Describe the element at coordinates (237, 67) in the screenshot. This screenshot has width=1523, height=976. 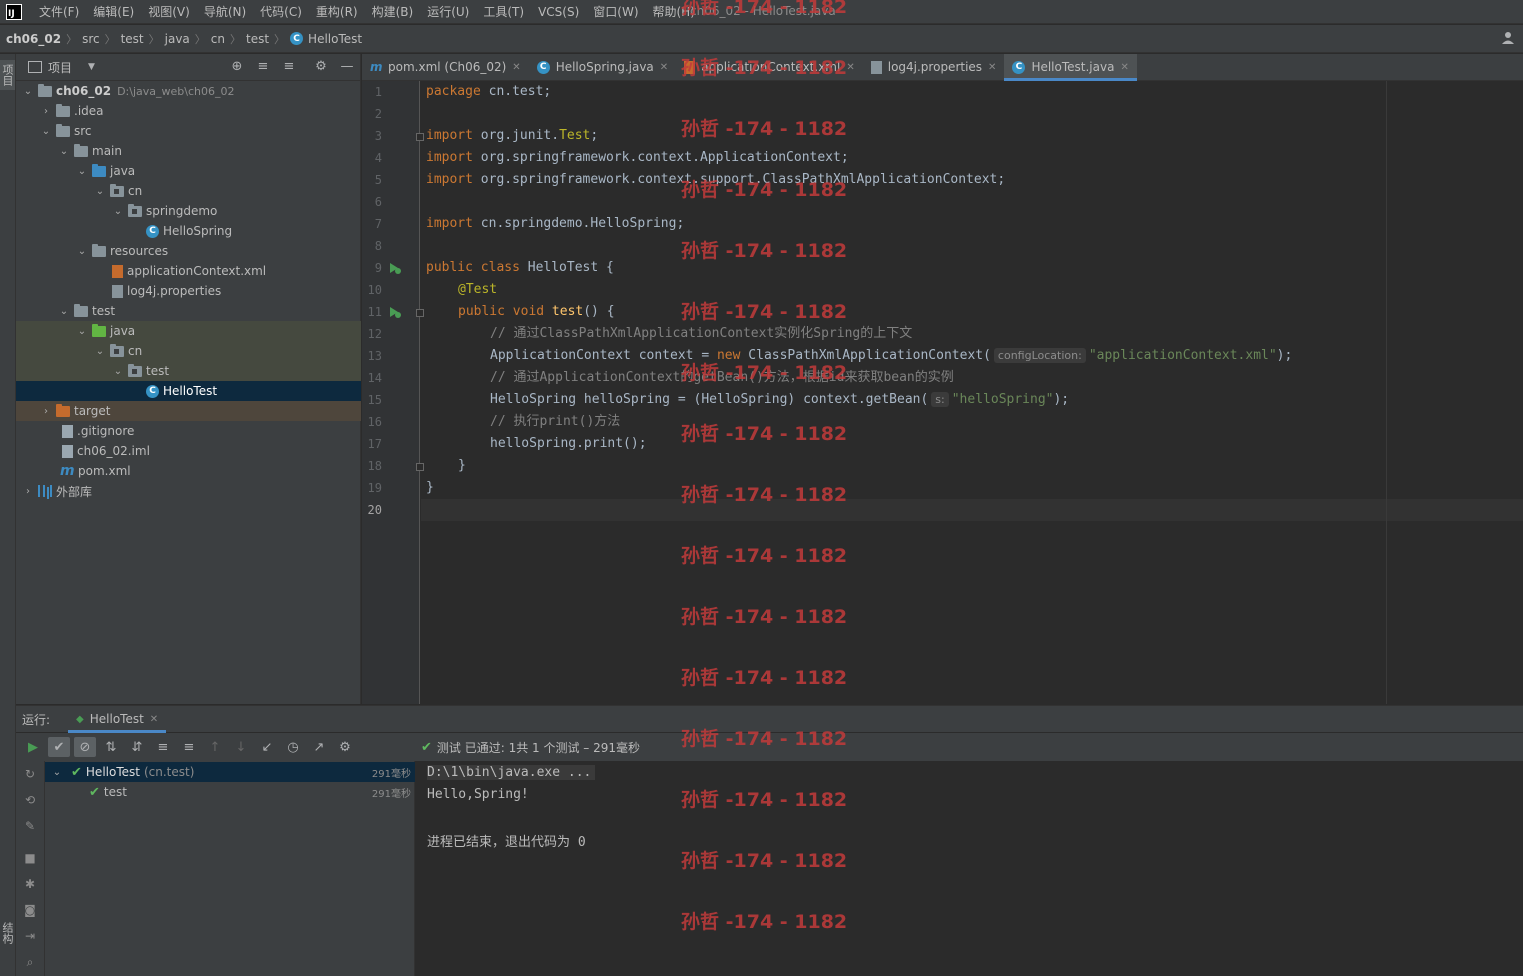
I see `locate-icon: ⊕` at that location.